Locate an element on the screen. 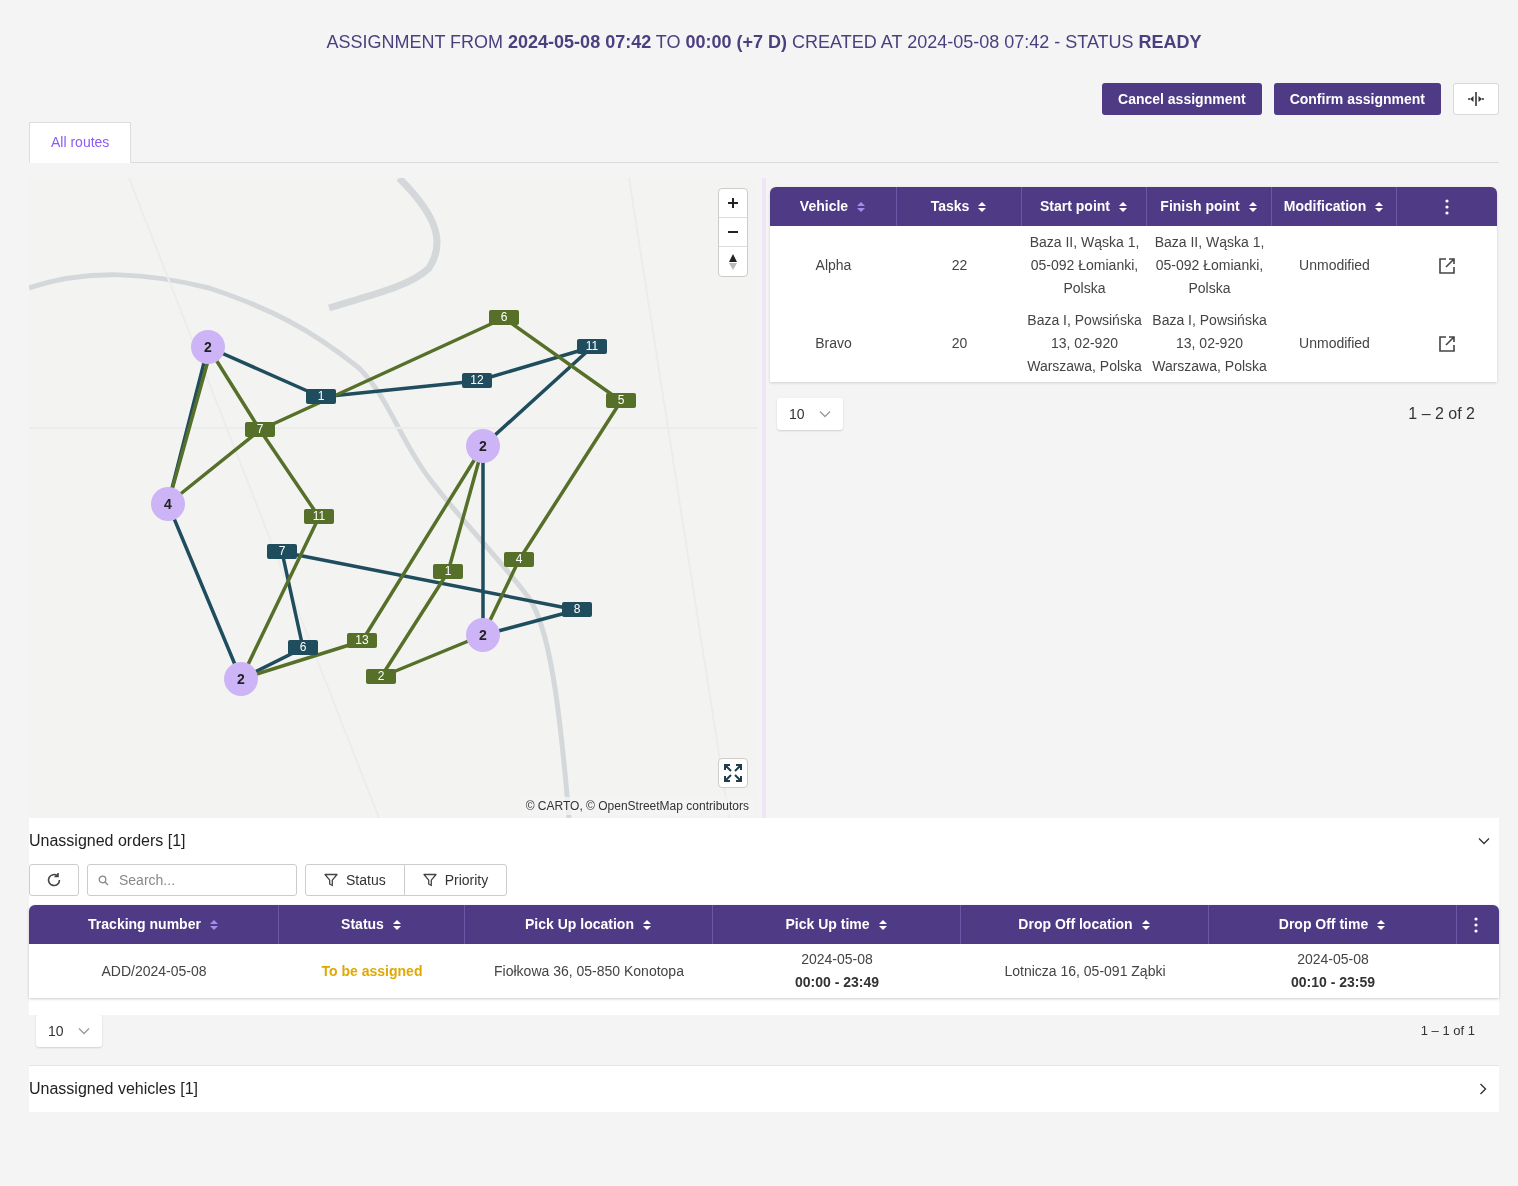  table-cell-text: 00:00 - 23:49 is located at coordinates (837, 982).